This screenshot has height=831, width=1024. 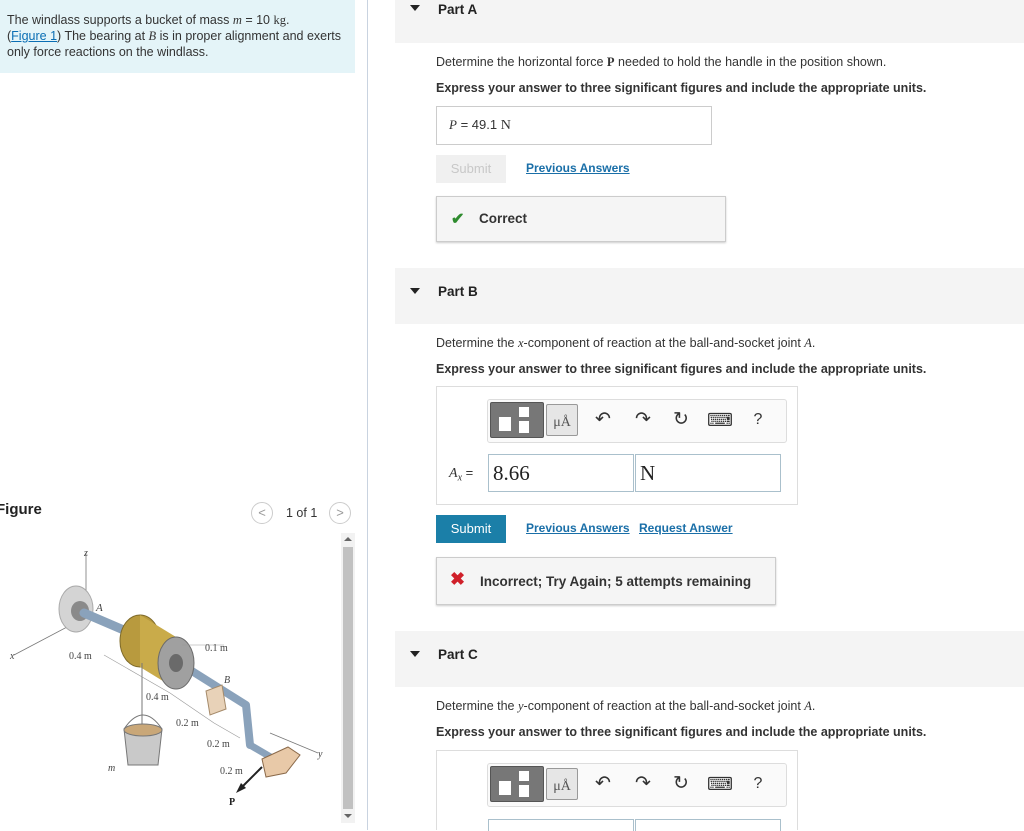 What do you see at coordinates (216, 648) in the screenshot?
I see `label-dim-01: 0.1 m` at bounding box center [216, 648].